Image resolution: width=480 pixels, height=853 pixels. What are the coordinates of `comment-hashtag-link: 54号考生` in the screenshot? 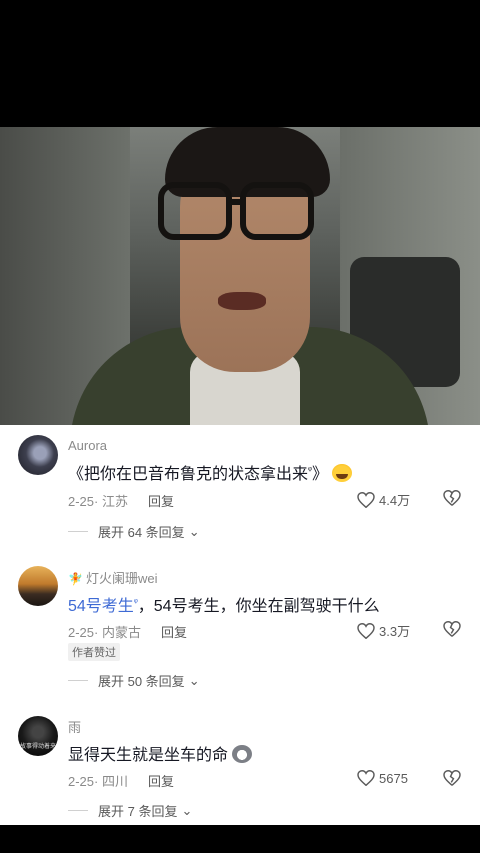 It's located at (101, 606).